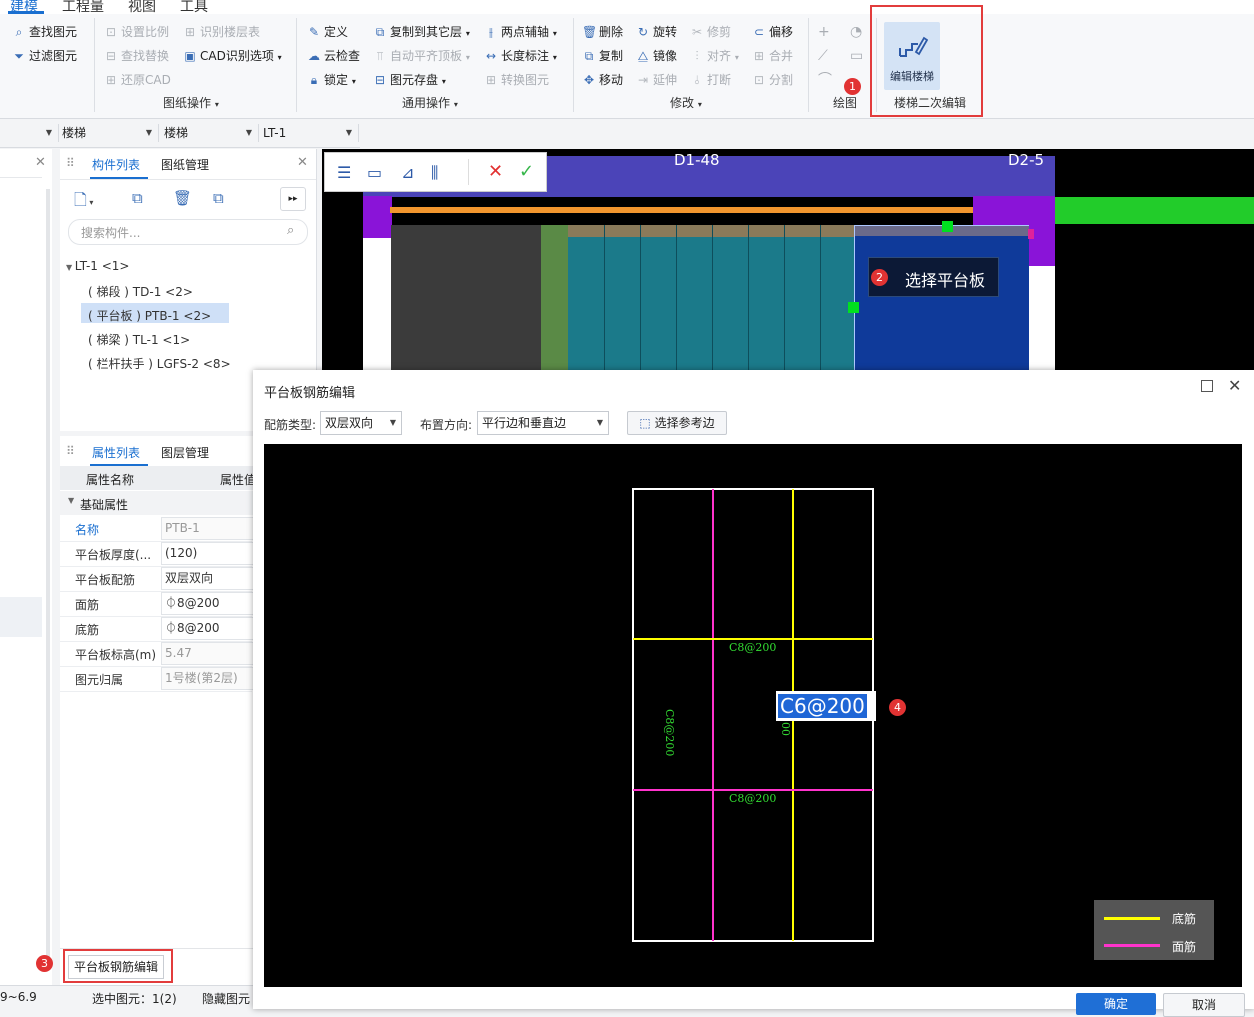 This screenshot has width=1254, height=1017. Describe the element at coordinates (44, 56) in the screenshot. I see `filter-element-button: ⏷ 过滤图元` at that location.